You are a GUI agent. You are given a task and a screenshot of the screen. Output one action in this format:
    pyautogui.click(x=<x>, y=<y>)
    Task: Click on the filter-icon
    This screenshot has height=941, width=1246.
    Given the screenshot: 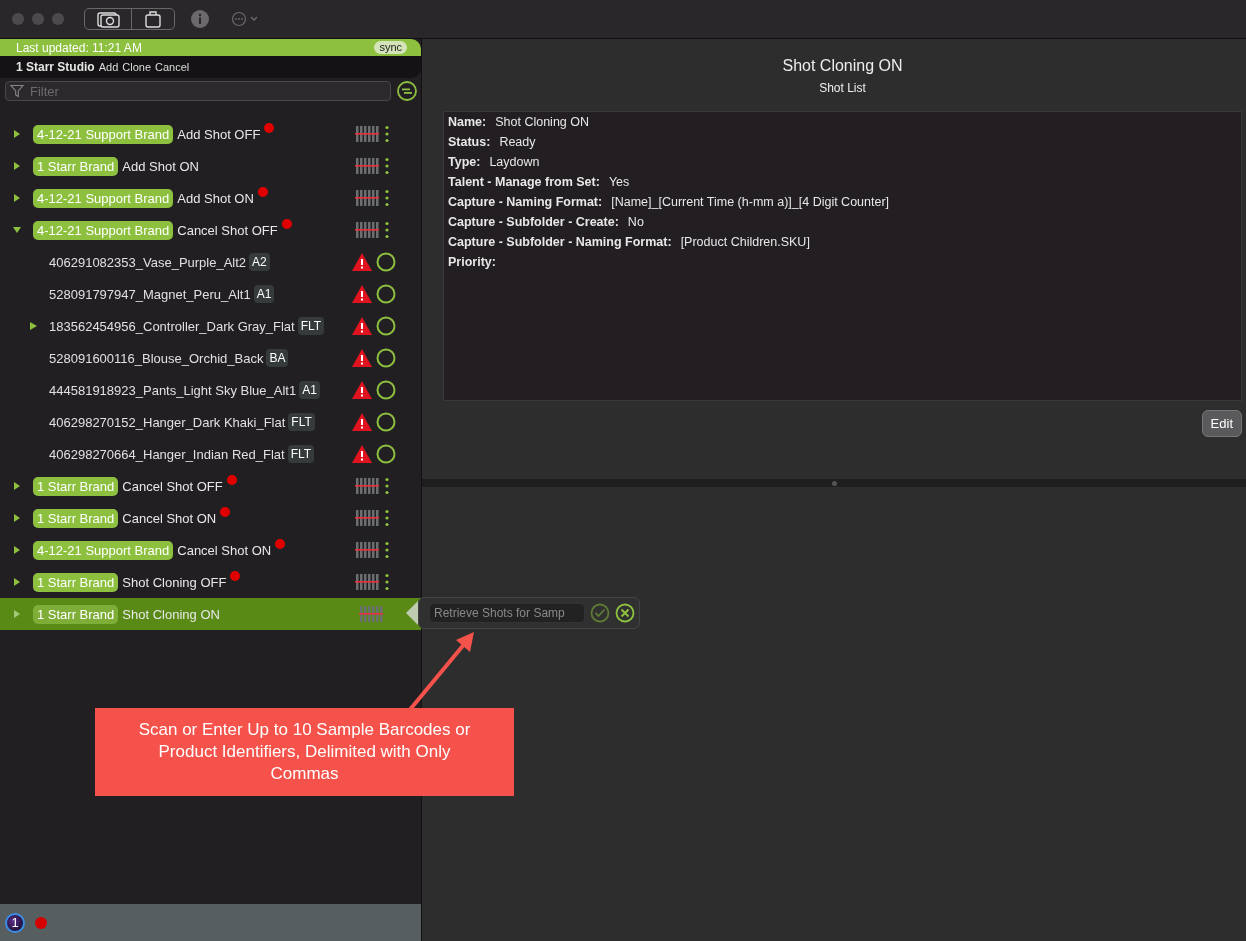 What is the action you would take?
    pyautogui.click(x=17, y=91)
    